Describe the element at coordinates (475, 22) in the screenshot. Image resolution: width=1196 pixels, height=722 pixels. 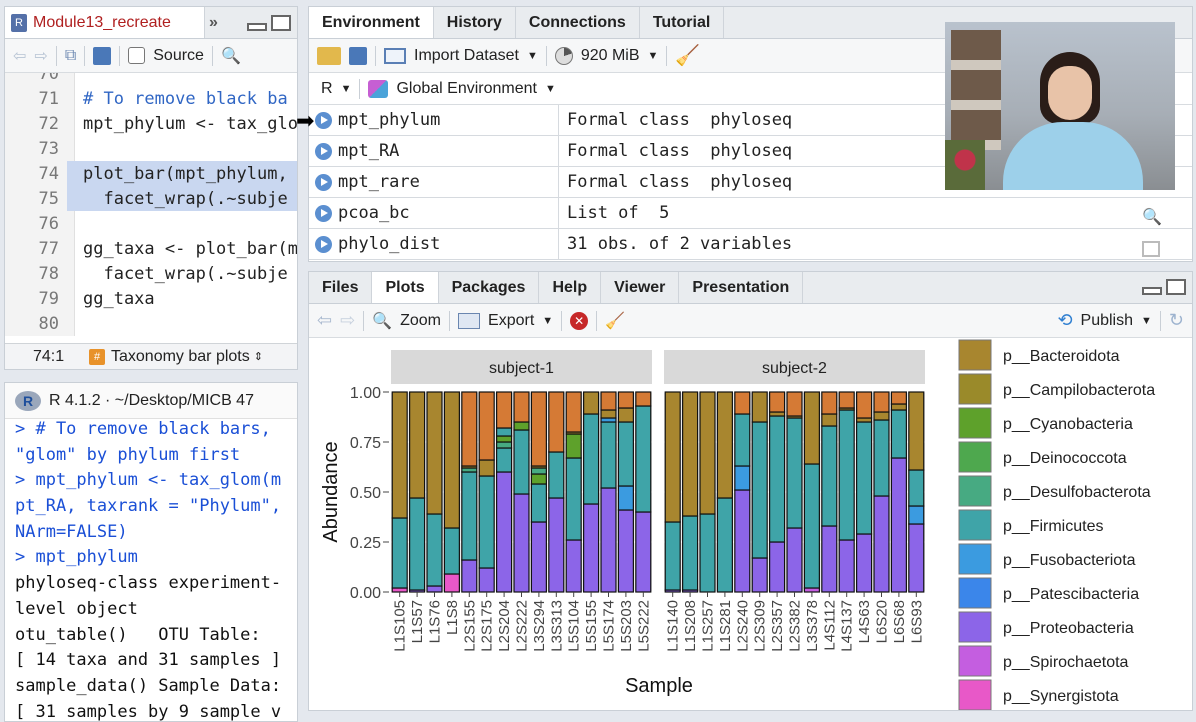
I see `tab-history: History` at that location.